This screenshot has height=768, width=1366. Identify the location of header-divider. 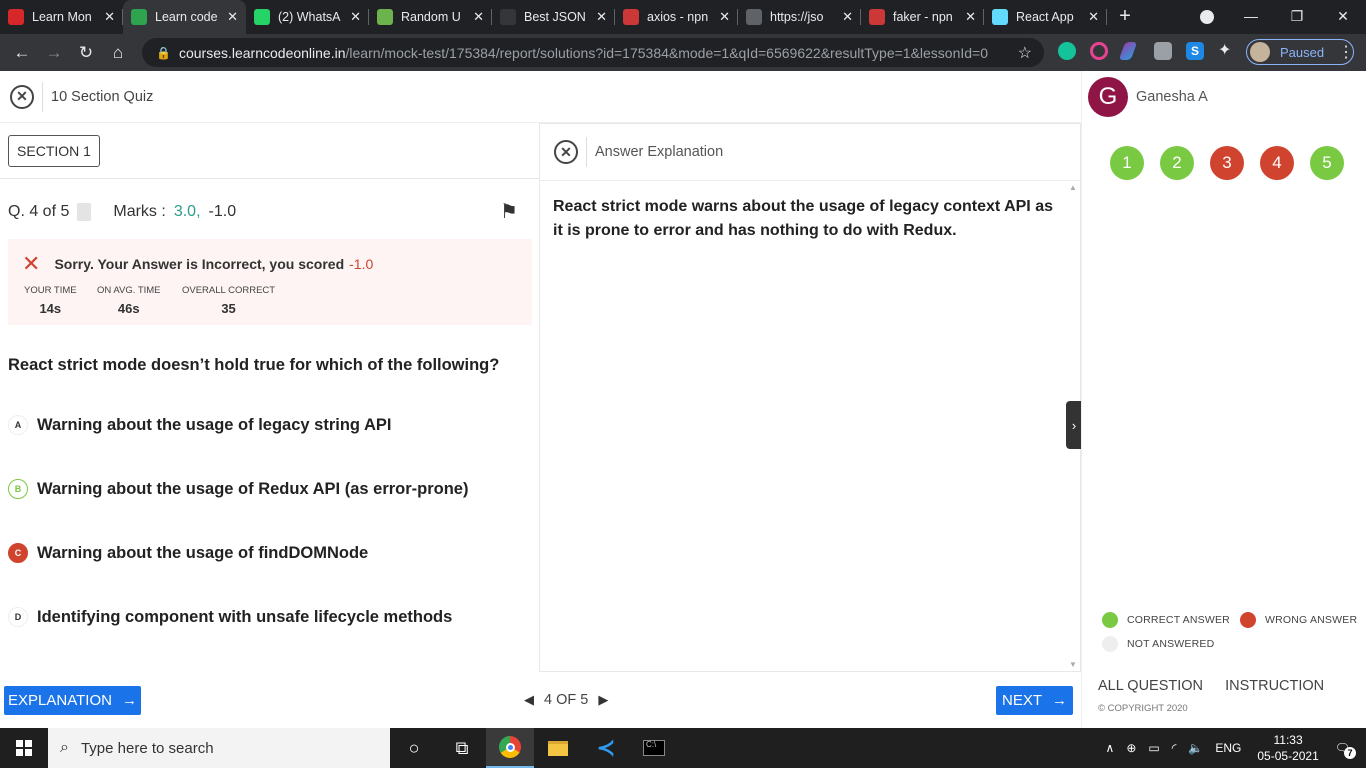
(586, 152).